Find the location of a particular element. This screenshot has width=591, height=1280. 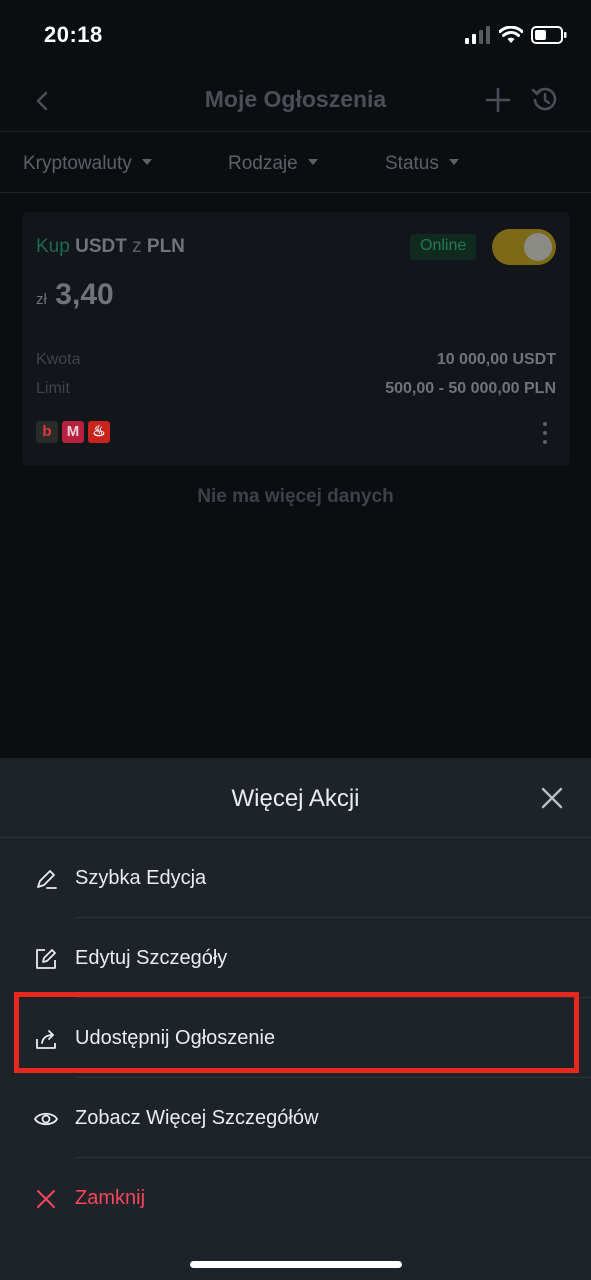

ad-title: Kup USDT z PLN is located at coordinates (110, 247).